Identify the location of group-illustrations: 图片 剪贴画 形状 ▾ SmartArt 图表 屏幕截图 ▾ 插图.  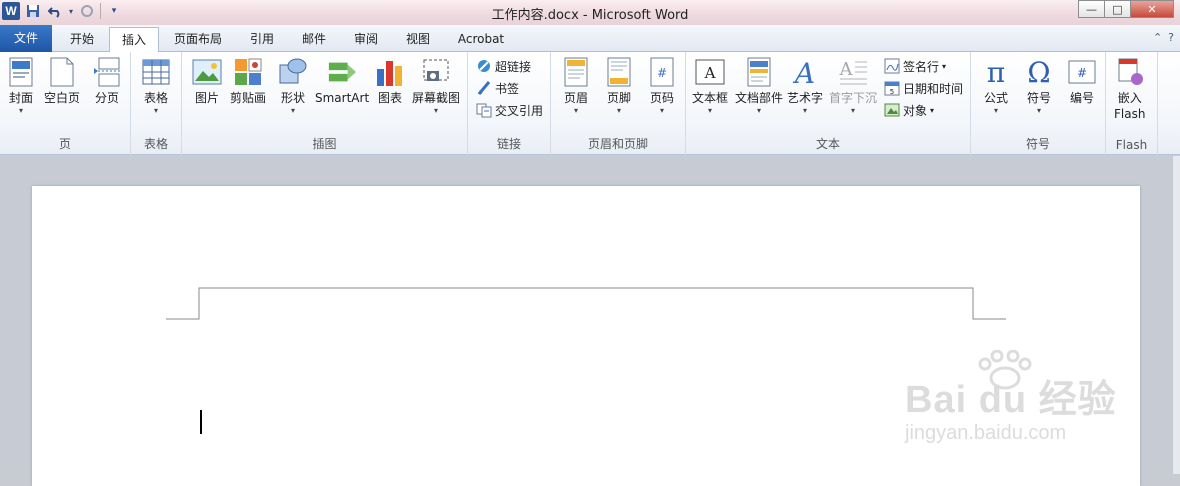
(325, 103).